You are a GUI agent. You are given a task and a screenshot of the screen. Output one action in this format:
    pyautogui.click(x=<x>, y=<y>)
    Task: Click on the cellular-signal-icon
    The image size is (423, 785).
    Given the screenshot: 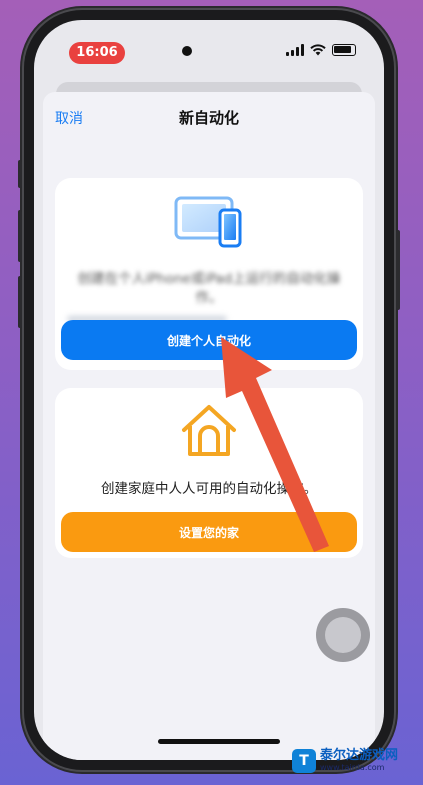 What is the action you would take?
    pyautogui.click(x=295, y=50)
    